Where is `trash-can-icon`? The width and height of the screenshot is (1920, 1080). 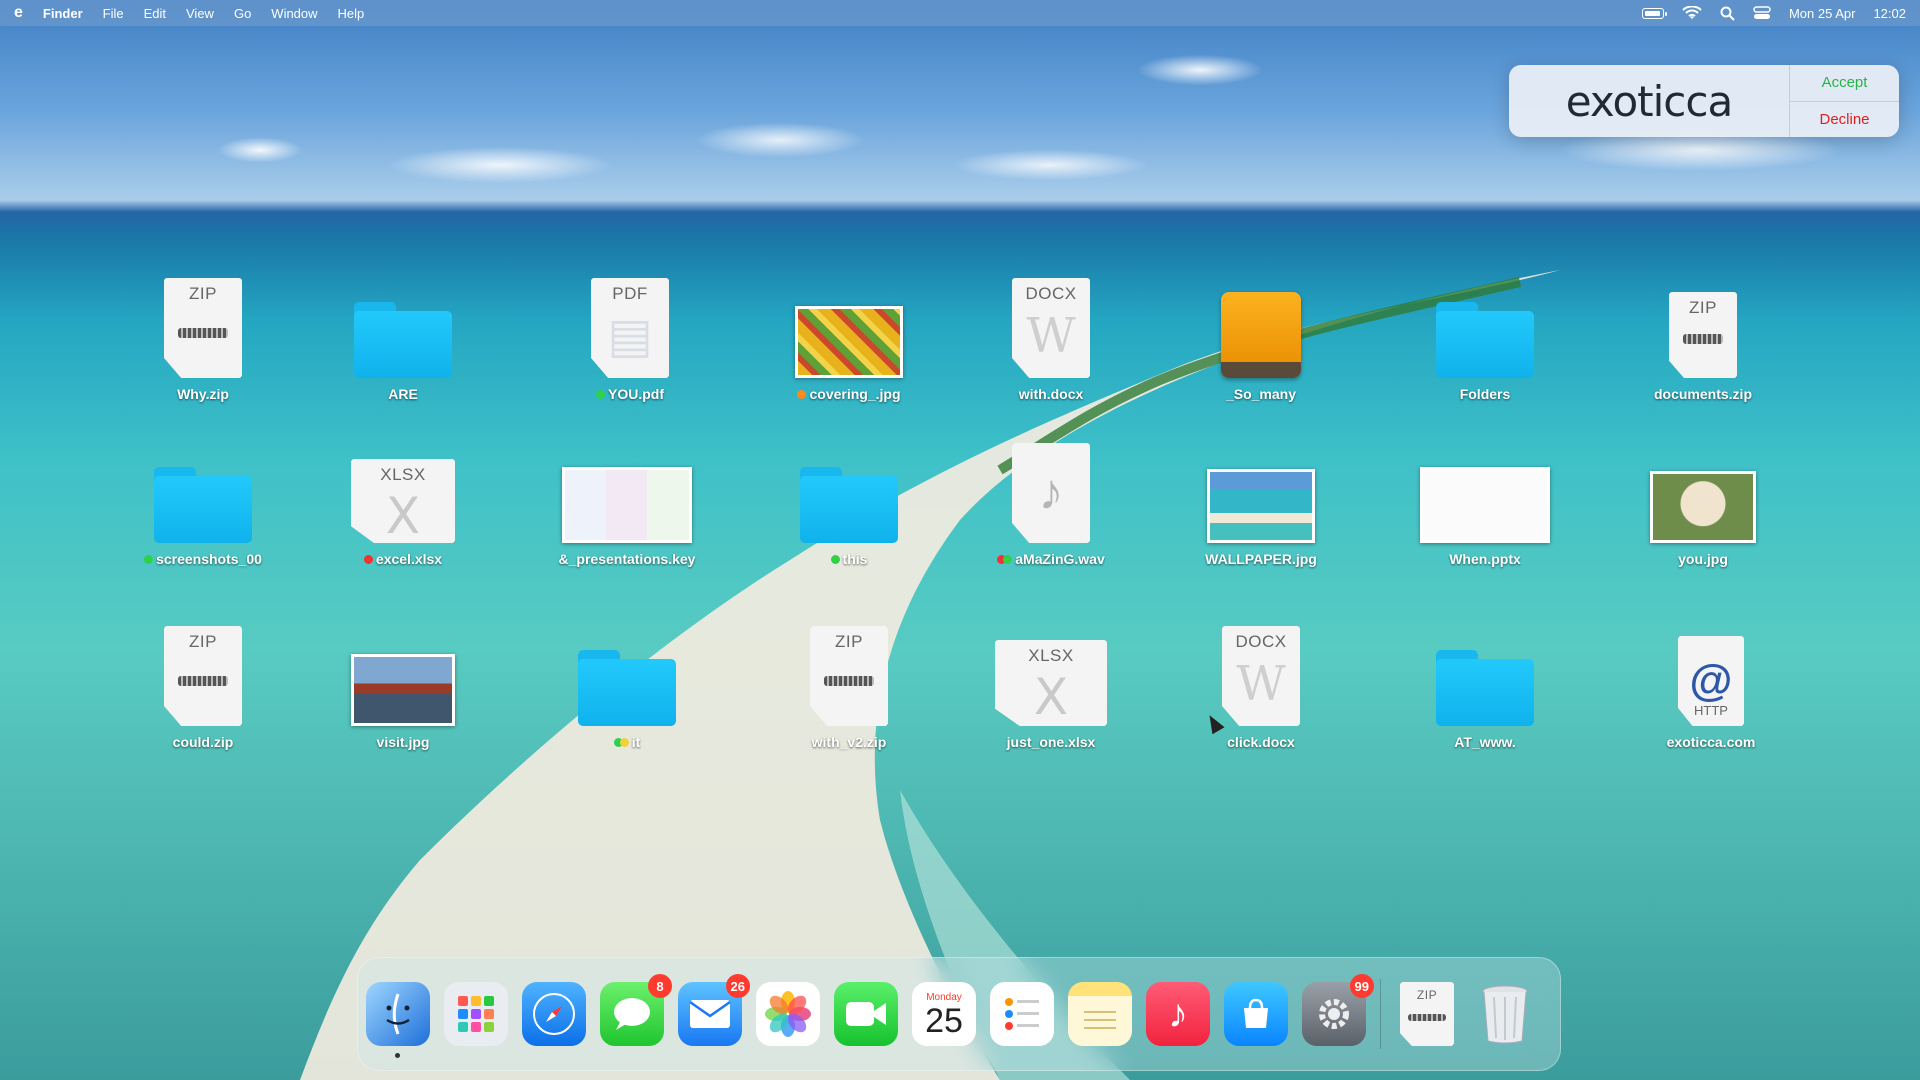 trash-can-icon is located at coordinates (1505, 1014).